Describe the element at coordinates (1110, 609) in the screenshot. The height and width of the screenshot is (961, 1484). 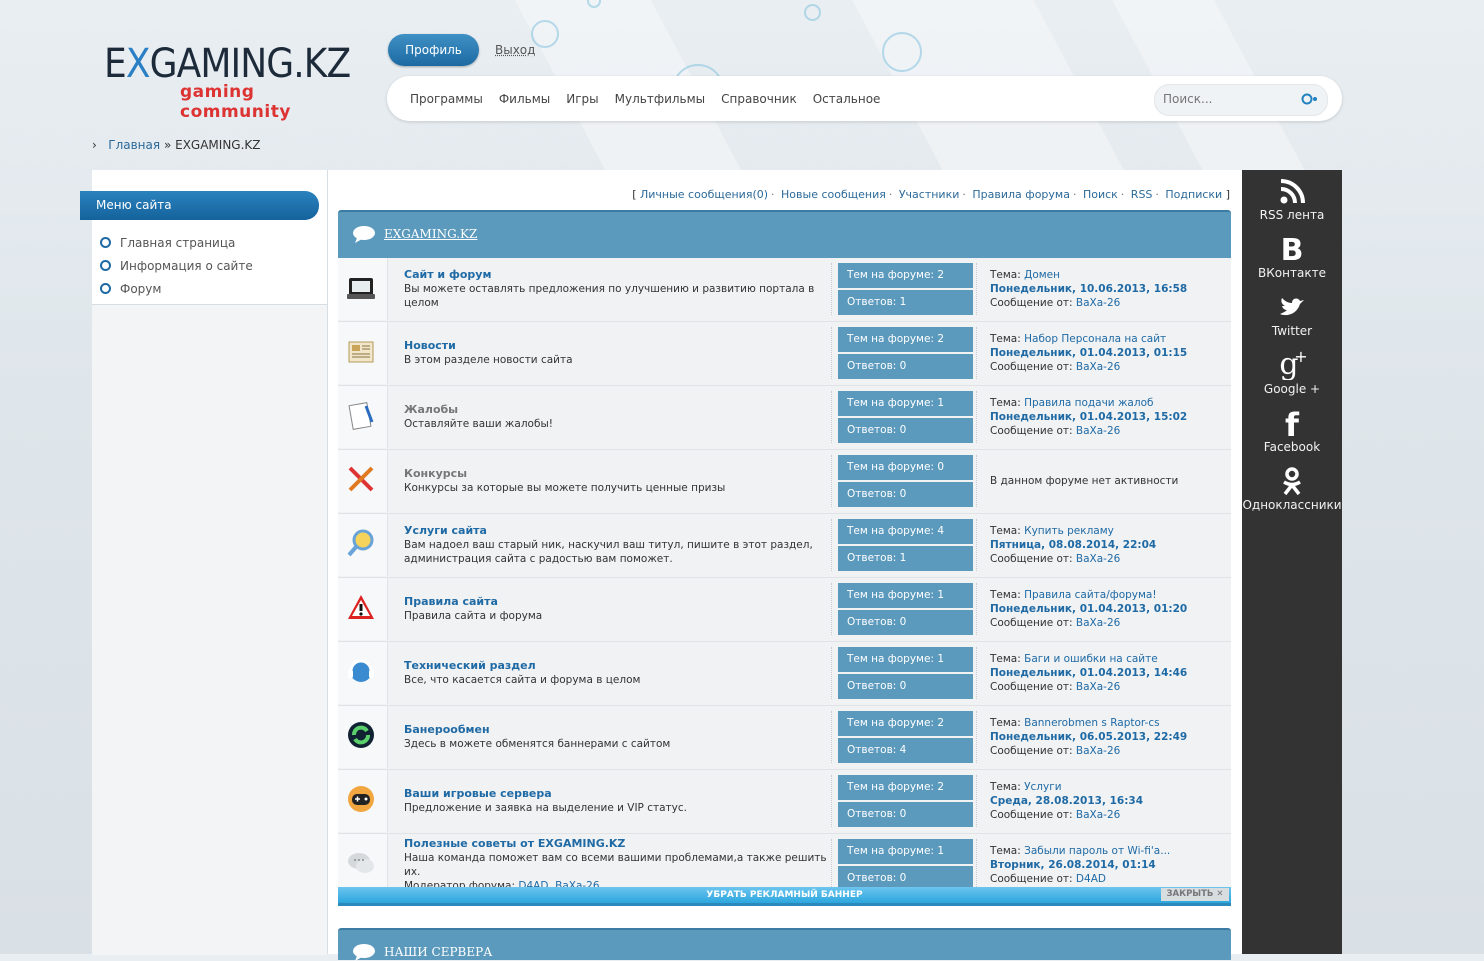
I see `last-post-date: Понедельник, 01.04.2013, 01:20` at that location.